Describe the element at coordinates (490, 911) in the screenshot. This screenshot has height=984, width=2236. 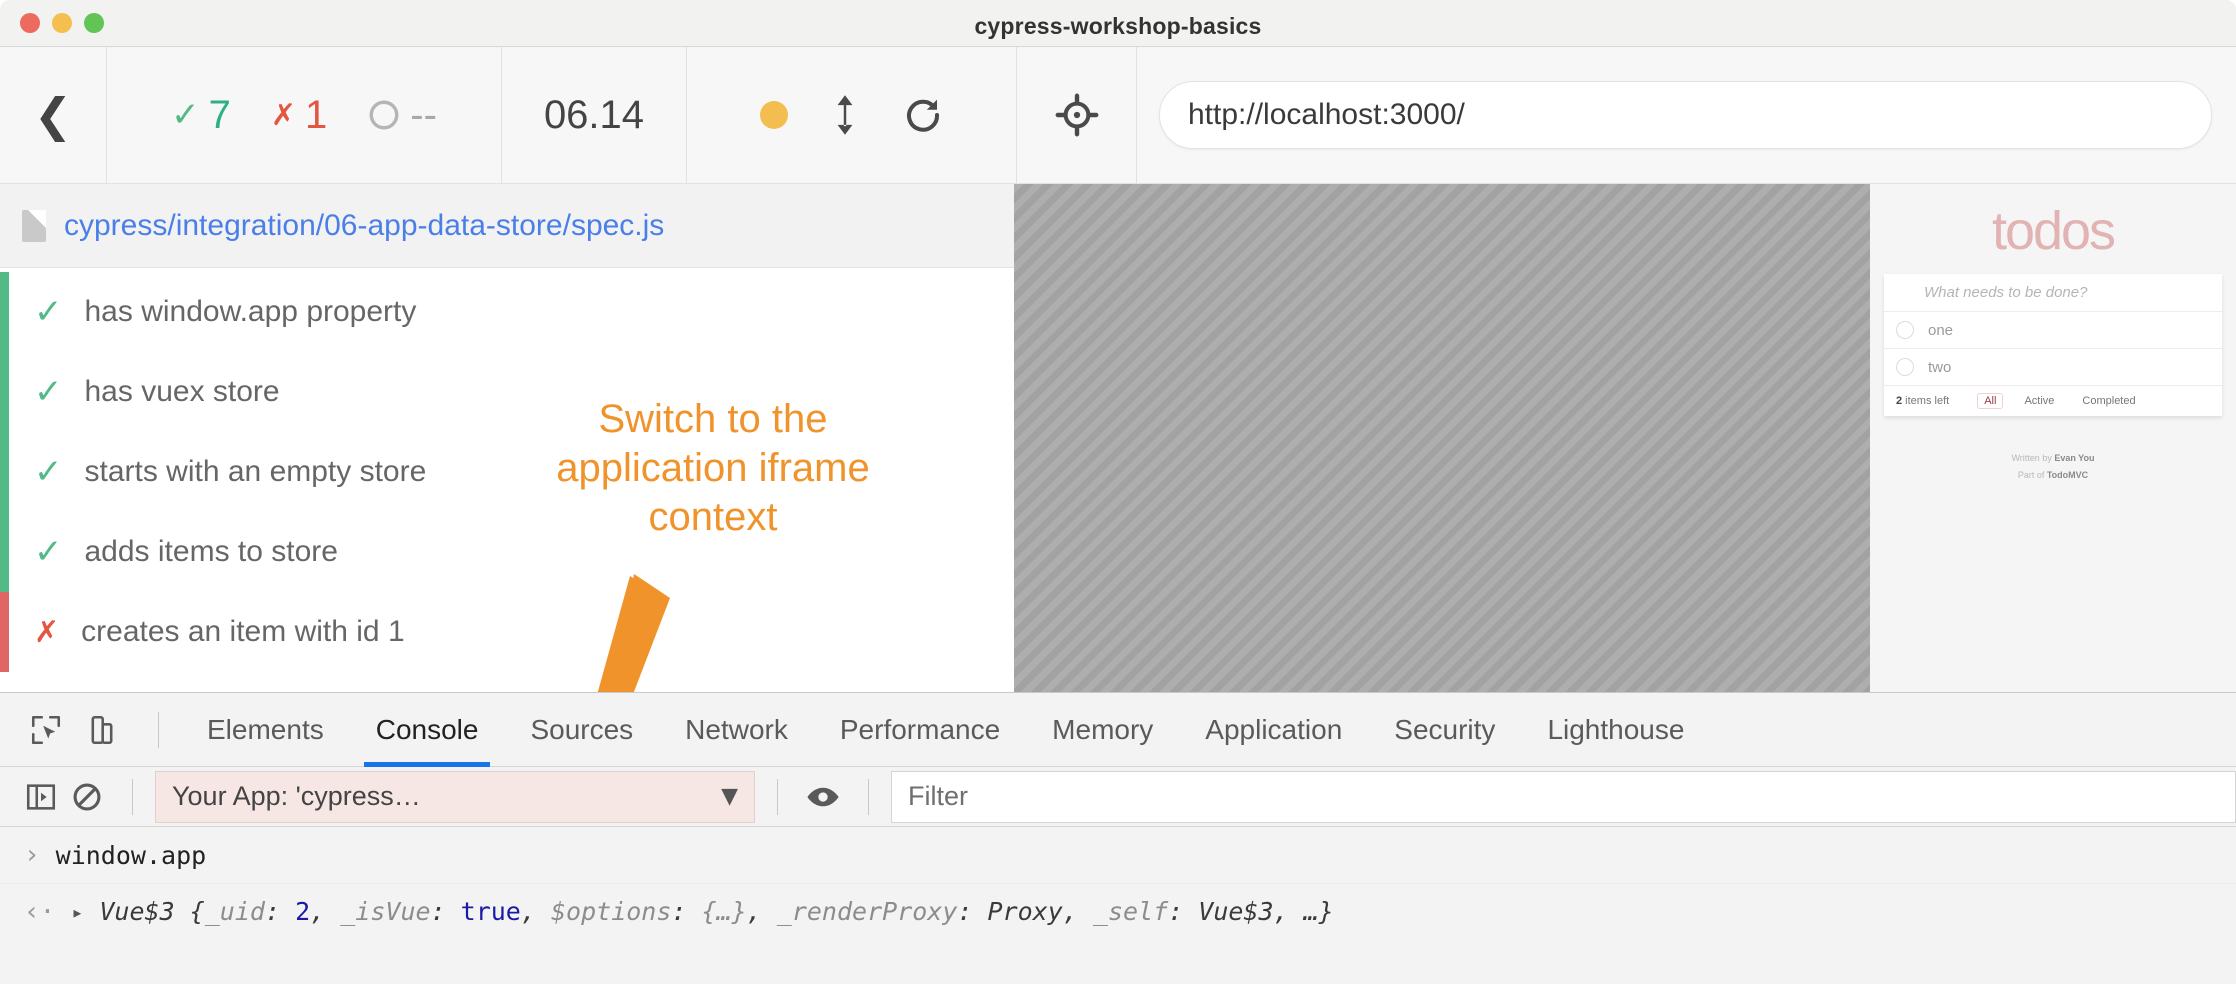
I see `result-val-2: true` at that location.